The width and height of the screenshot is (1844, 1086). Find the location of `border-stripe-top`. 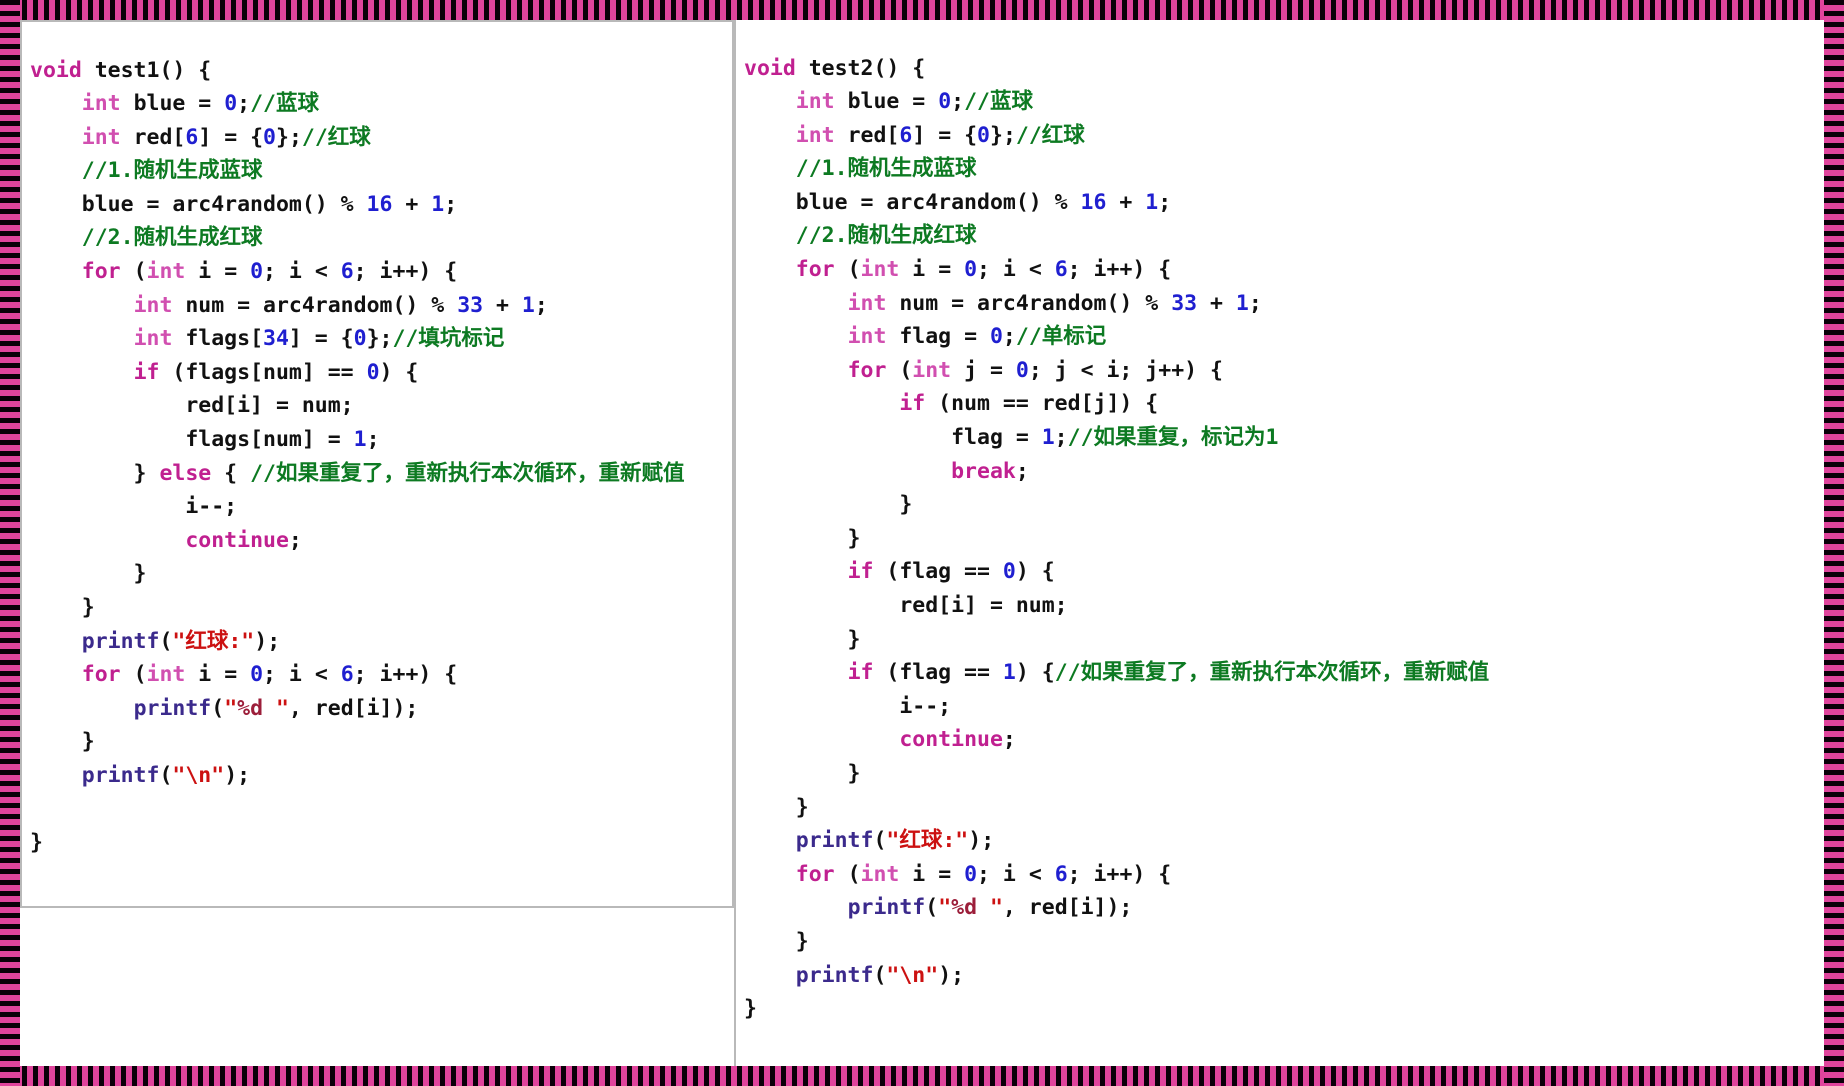

border-stripe-top is located at coordinates (922, 10).